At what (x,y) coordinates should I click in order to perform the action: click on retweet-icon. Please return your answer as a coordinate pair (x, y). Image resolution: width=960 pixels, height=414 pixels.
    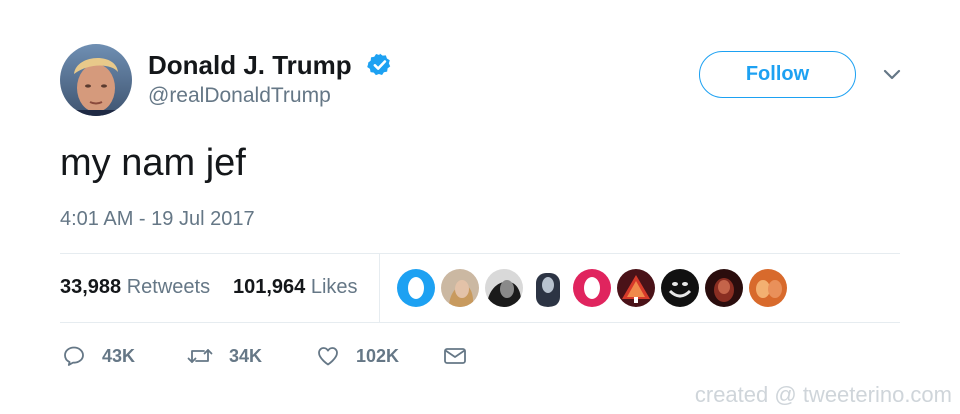
    Looking at the image, I should click on (200, 356).